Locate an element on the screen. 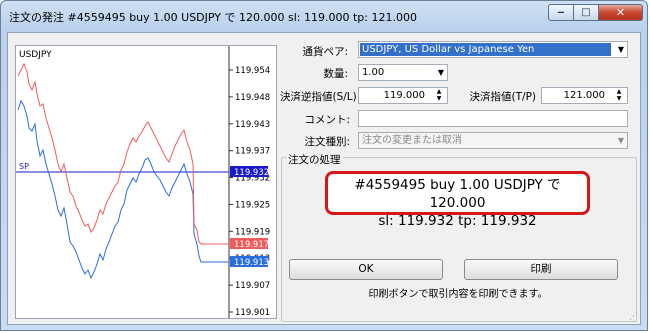  price-tick-label: 119.907 is located at coordinates (252, 286).